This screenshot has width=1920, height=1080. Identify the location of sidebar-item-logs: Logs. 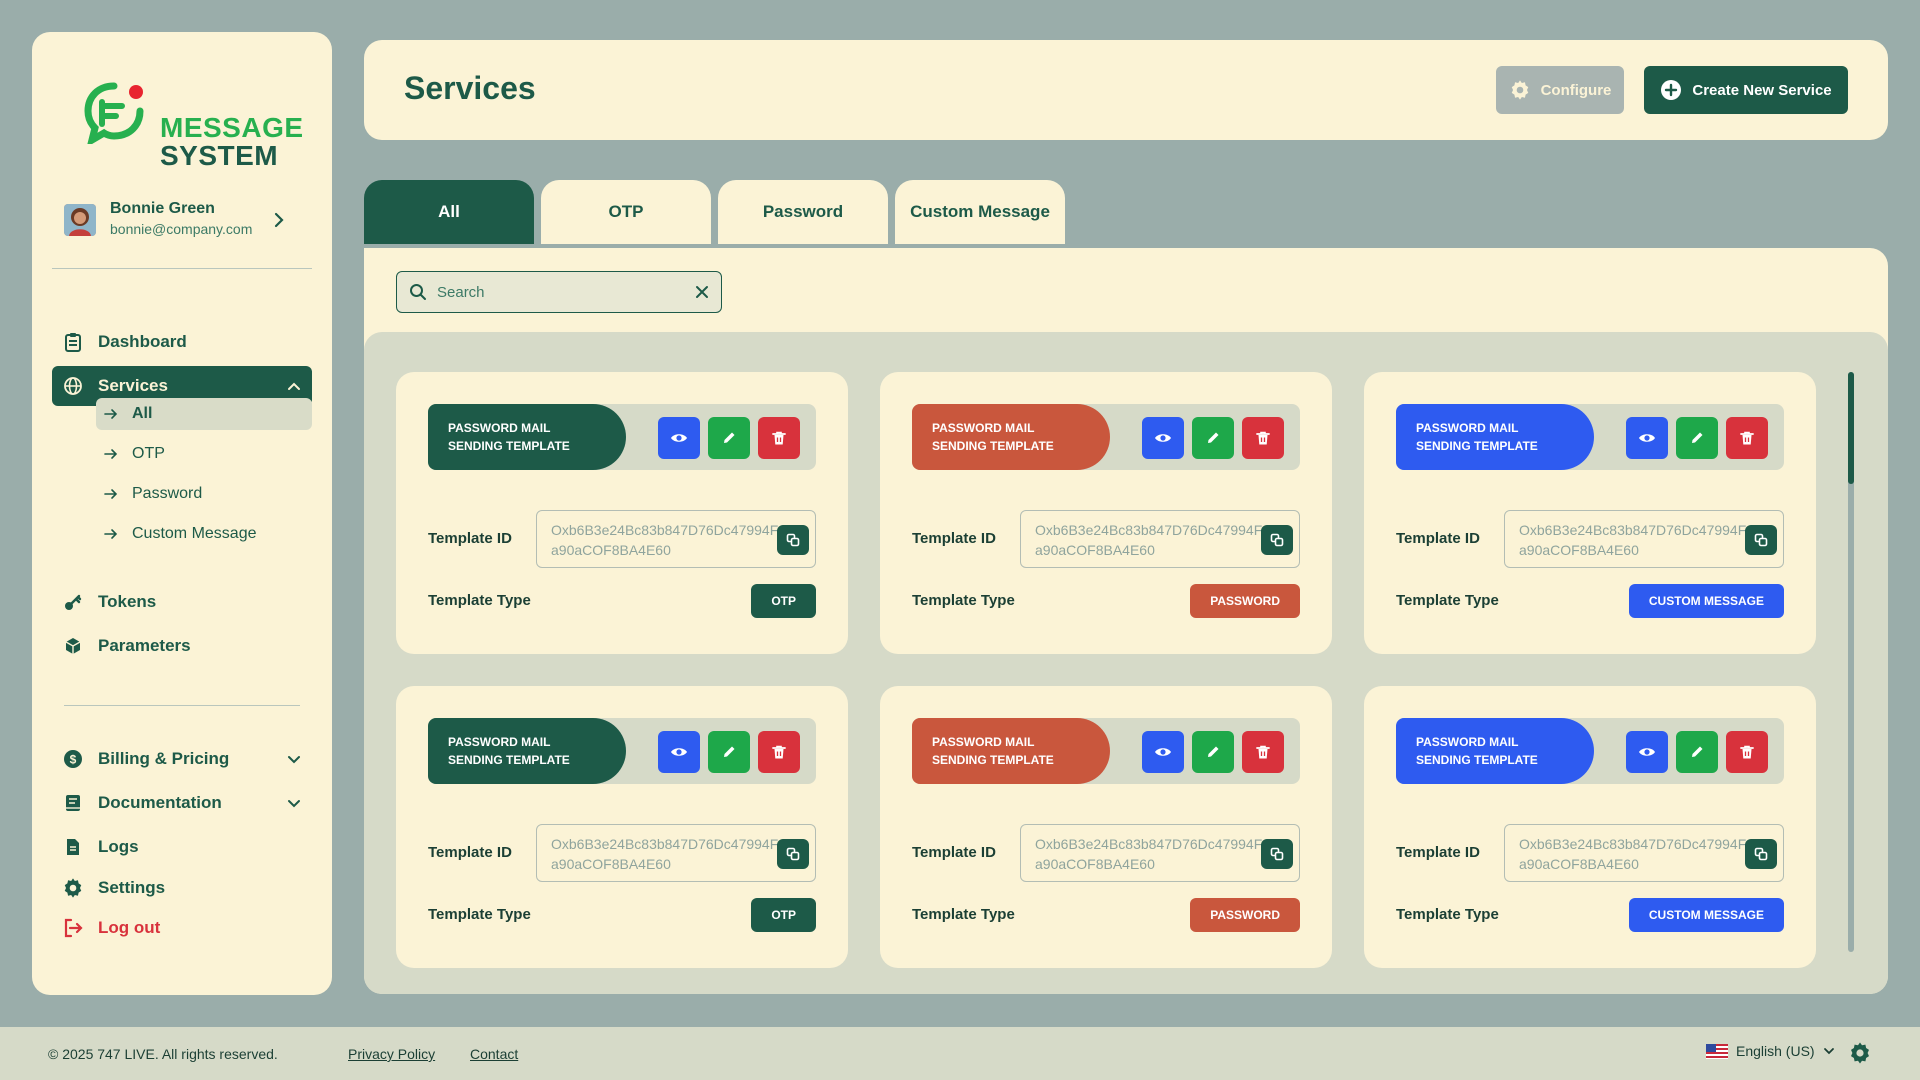
(182, 847).